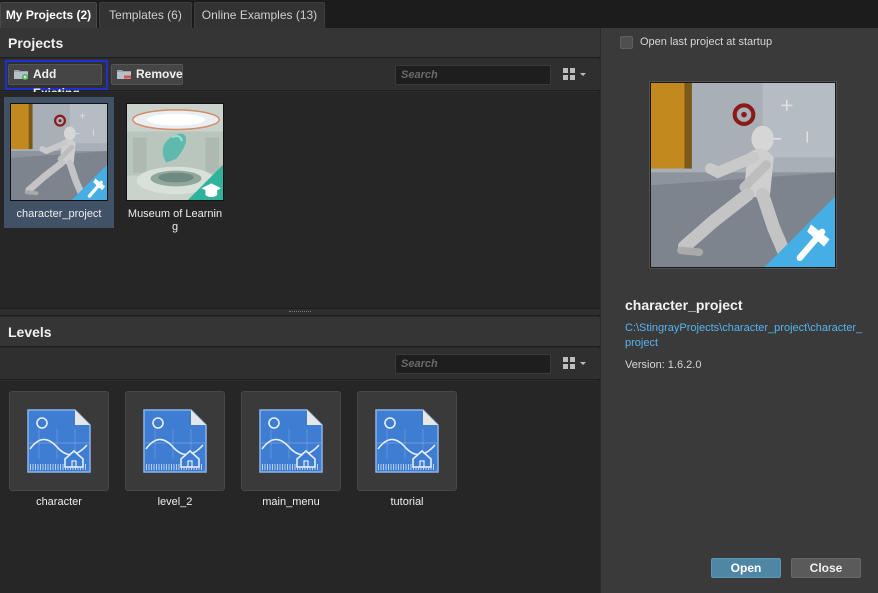 The image size is (878, 593). Describe the element at coordinates (159, 74) in the screenshot. I see `remove-label: Remove` at that location.